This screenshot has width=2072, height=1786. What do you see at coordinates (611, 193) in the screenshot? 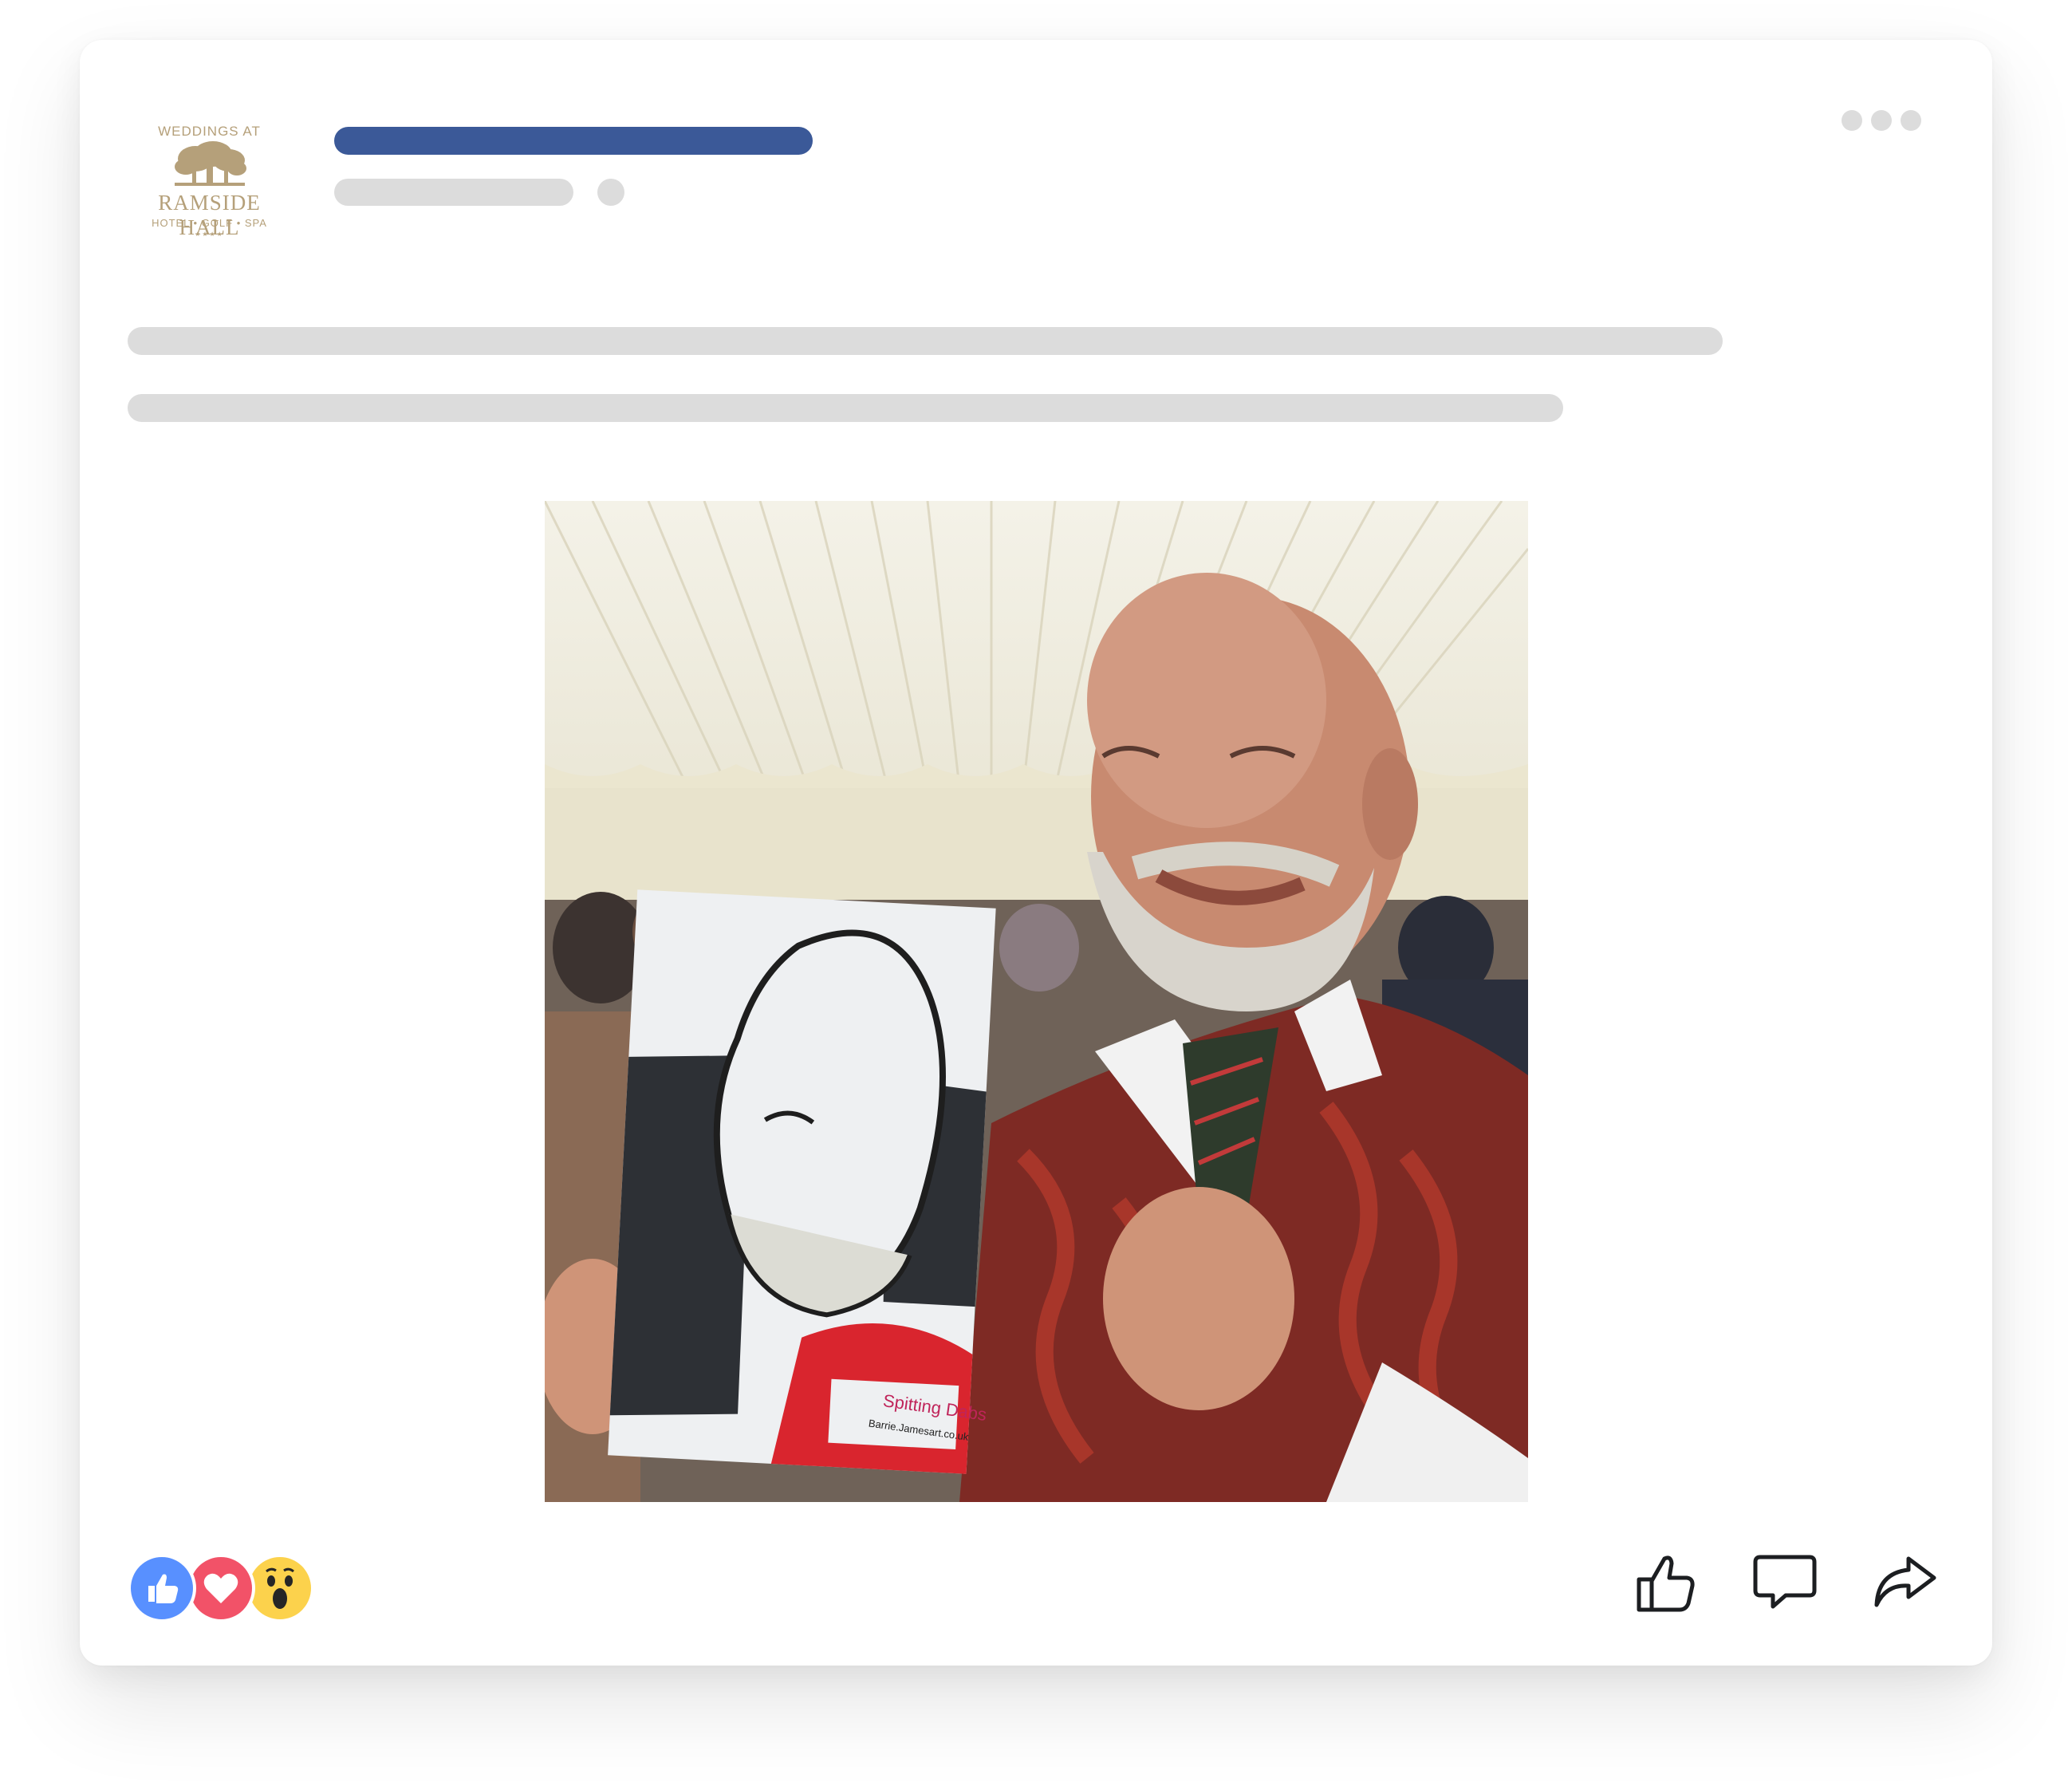
I see `privacy-icon` at bounding box center [611, 193].